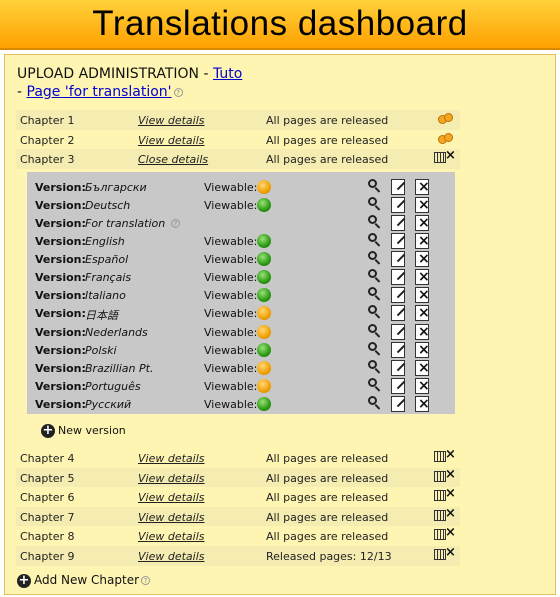 The height and width of the screenshot is (597, 560). What do you see at coordinates (173, 159) in the screenshot?
I see `chapter-details-link: Close details` at bounding box center [173, 159].